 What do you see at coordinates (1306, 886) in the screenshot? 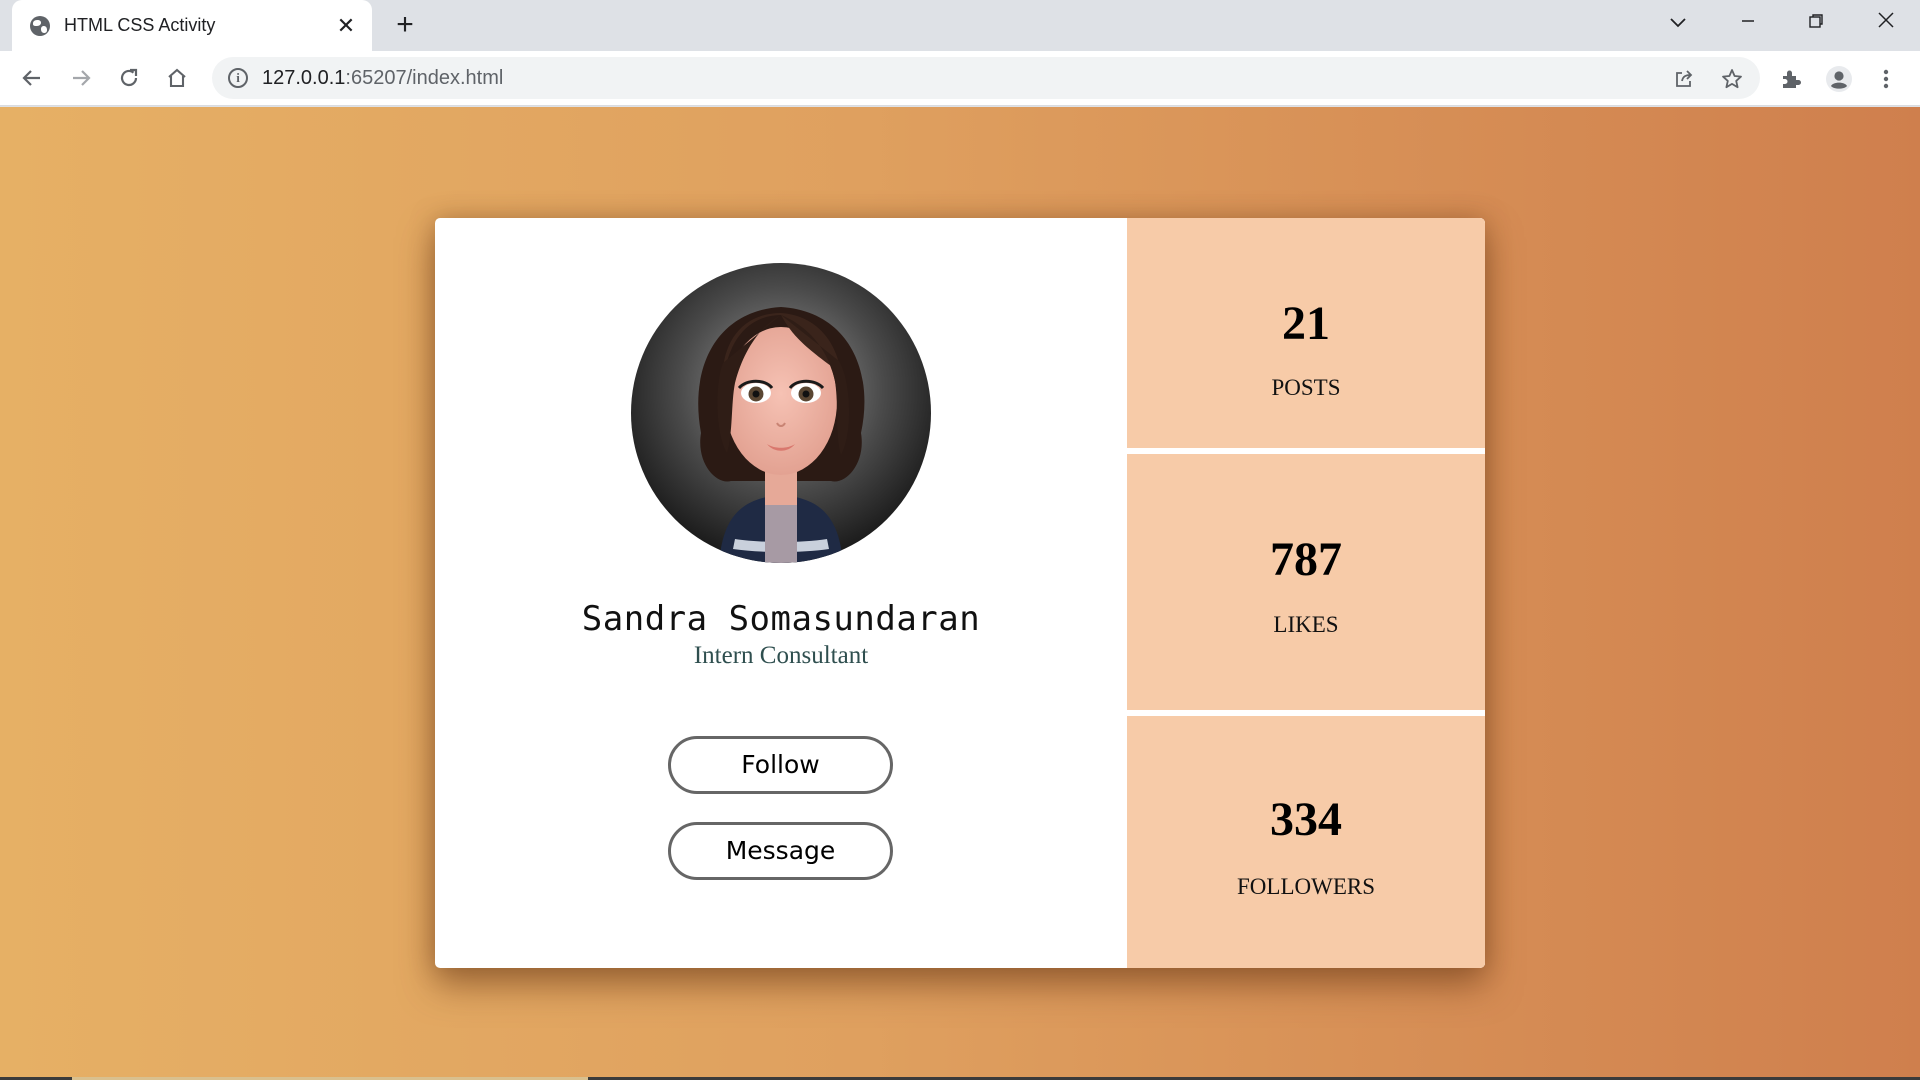
I see `stat-label: FOLLOWERS` at bounding box center [1306, 886].